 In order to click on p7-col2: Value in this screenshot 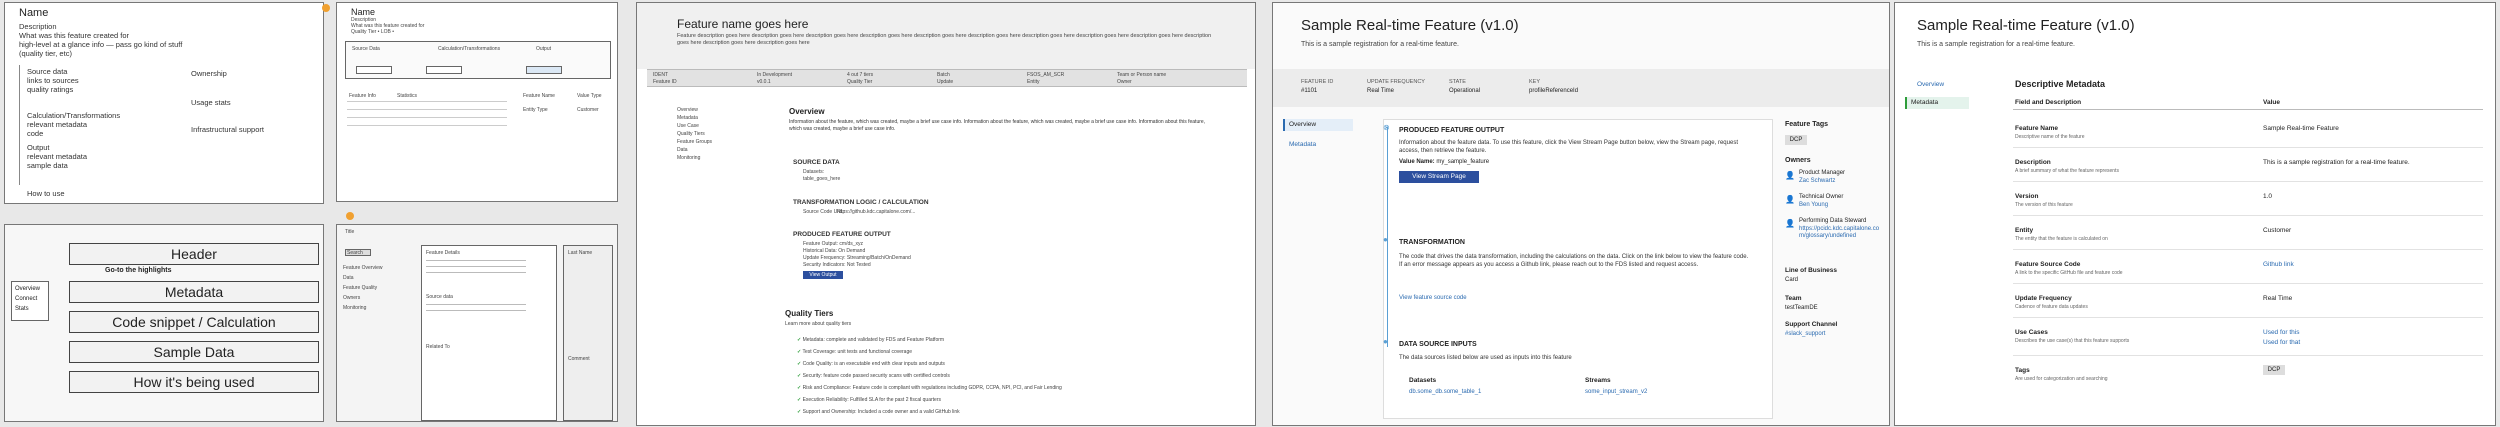, I will do `click(2271, 102)`.